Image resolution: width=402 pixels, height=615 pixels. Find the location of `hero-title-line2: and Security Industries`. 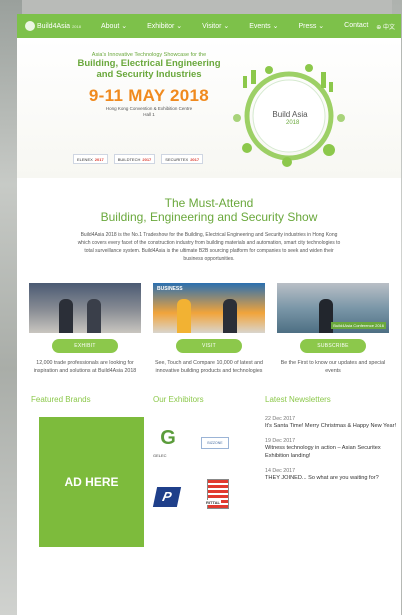

hero-title-line2: and Security Industries is located at coordinates (149, 74).